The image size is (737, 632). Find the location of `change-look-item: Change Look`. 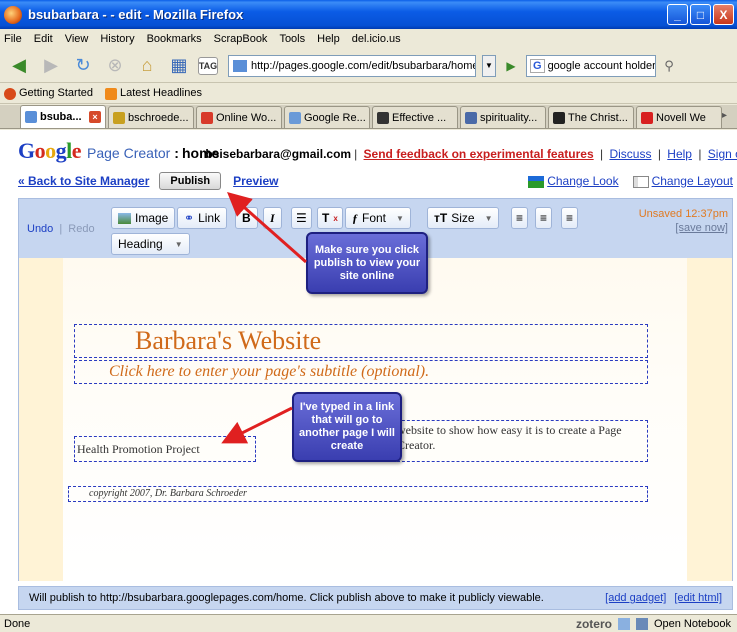

change-look-item: Change Look is located at coordinates (573, 181).